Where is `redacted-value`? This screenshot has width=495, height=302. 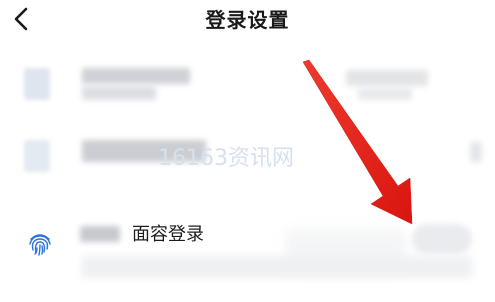 redacted-value is located at coordinates (387, 78).